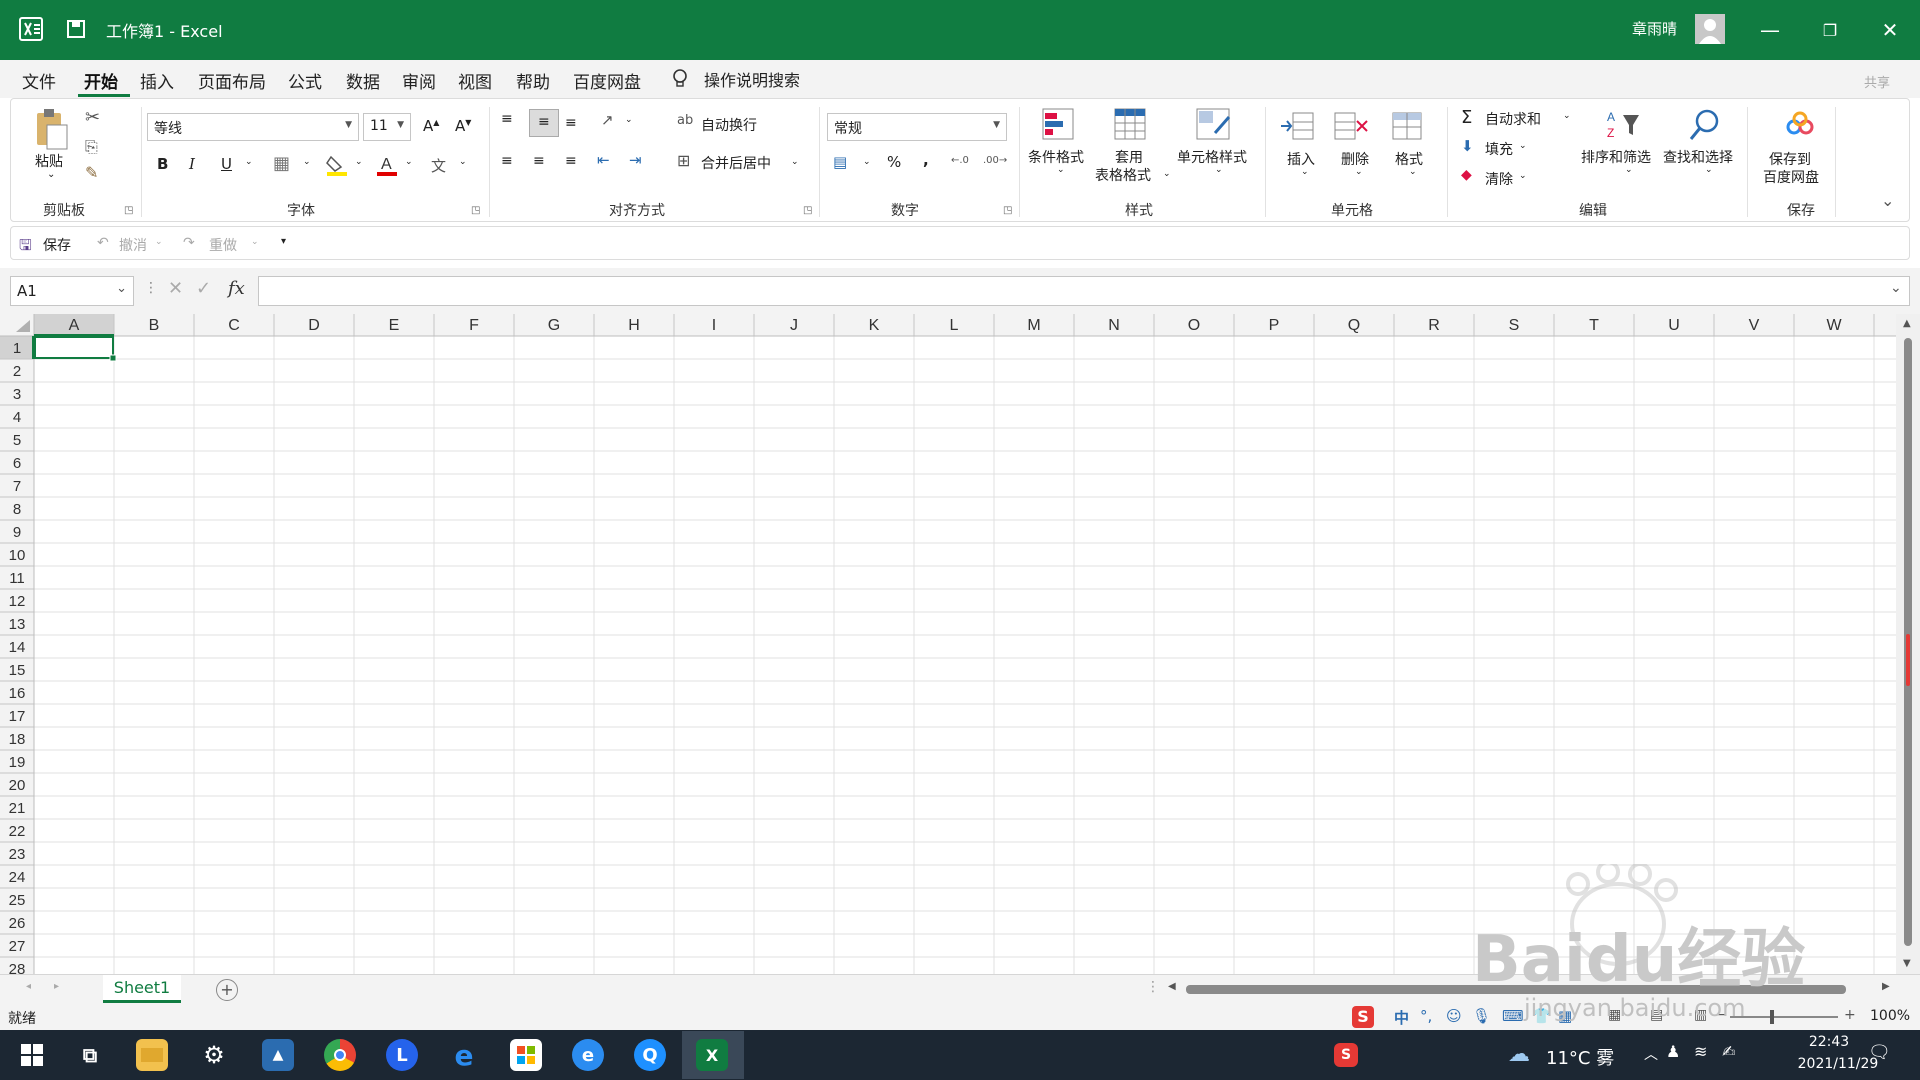  Describe the element at coordinates (588, 1055) in the screenshot. I see `edge-icon: e` at that location.